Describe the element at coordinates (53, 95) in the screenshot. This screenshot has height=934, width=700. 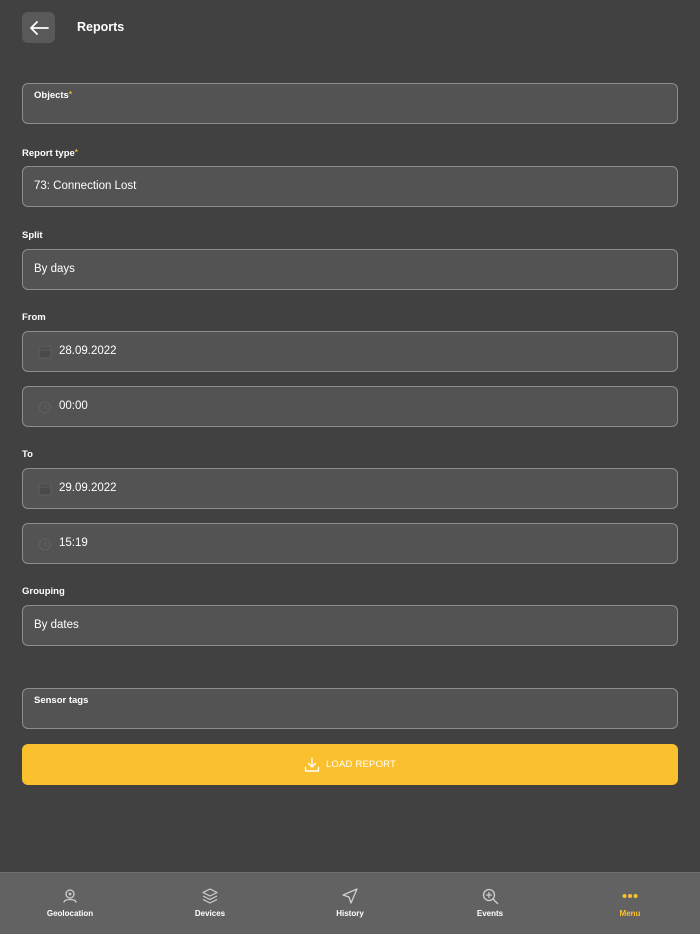
I see `objects-label: Objects*` at that location.